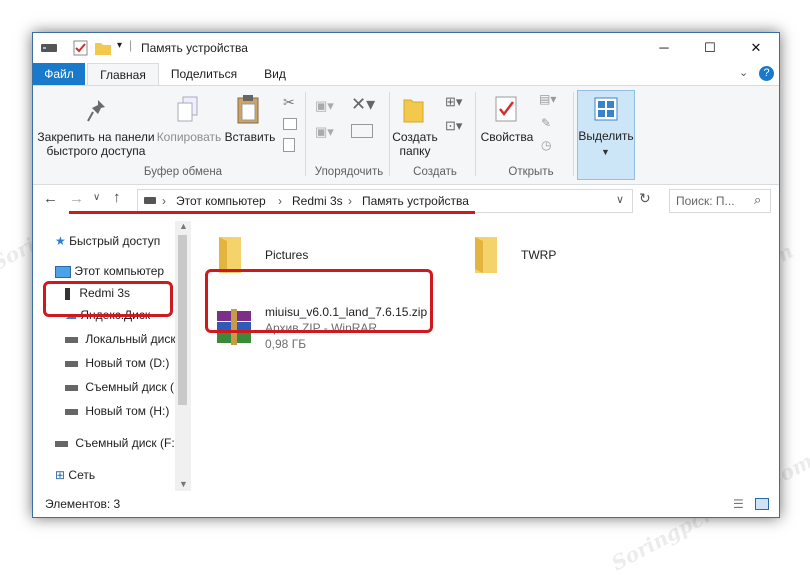 This screenshot has height=575, width=810. I want to click on search-input: Поиск: П... ⌕, so click(720, 201).